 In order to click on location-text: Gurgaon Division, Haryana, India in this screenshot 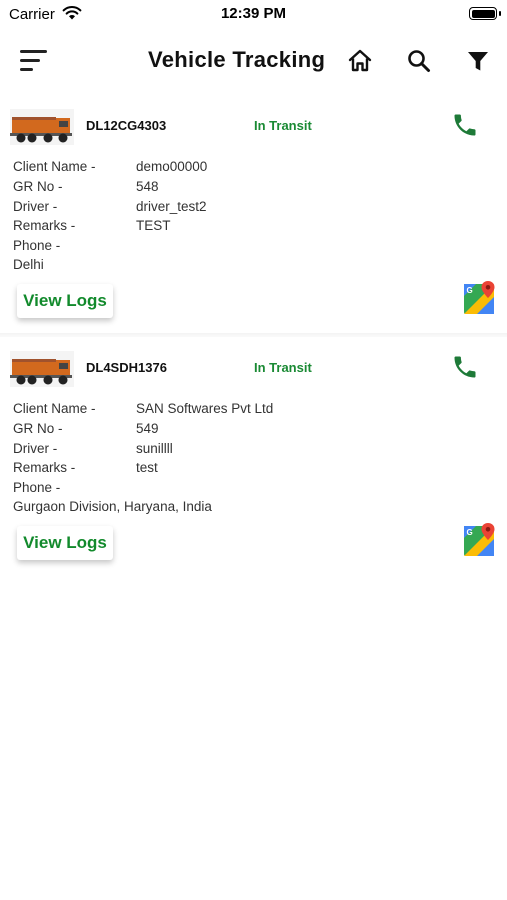, I will do `click(112, 506)`.